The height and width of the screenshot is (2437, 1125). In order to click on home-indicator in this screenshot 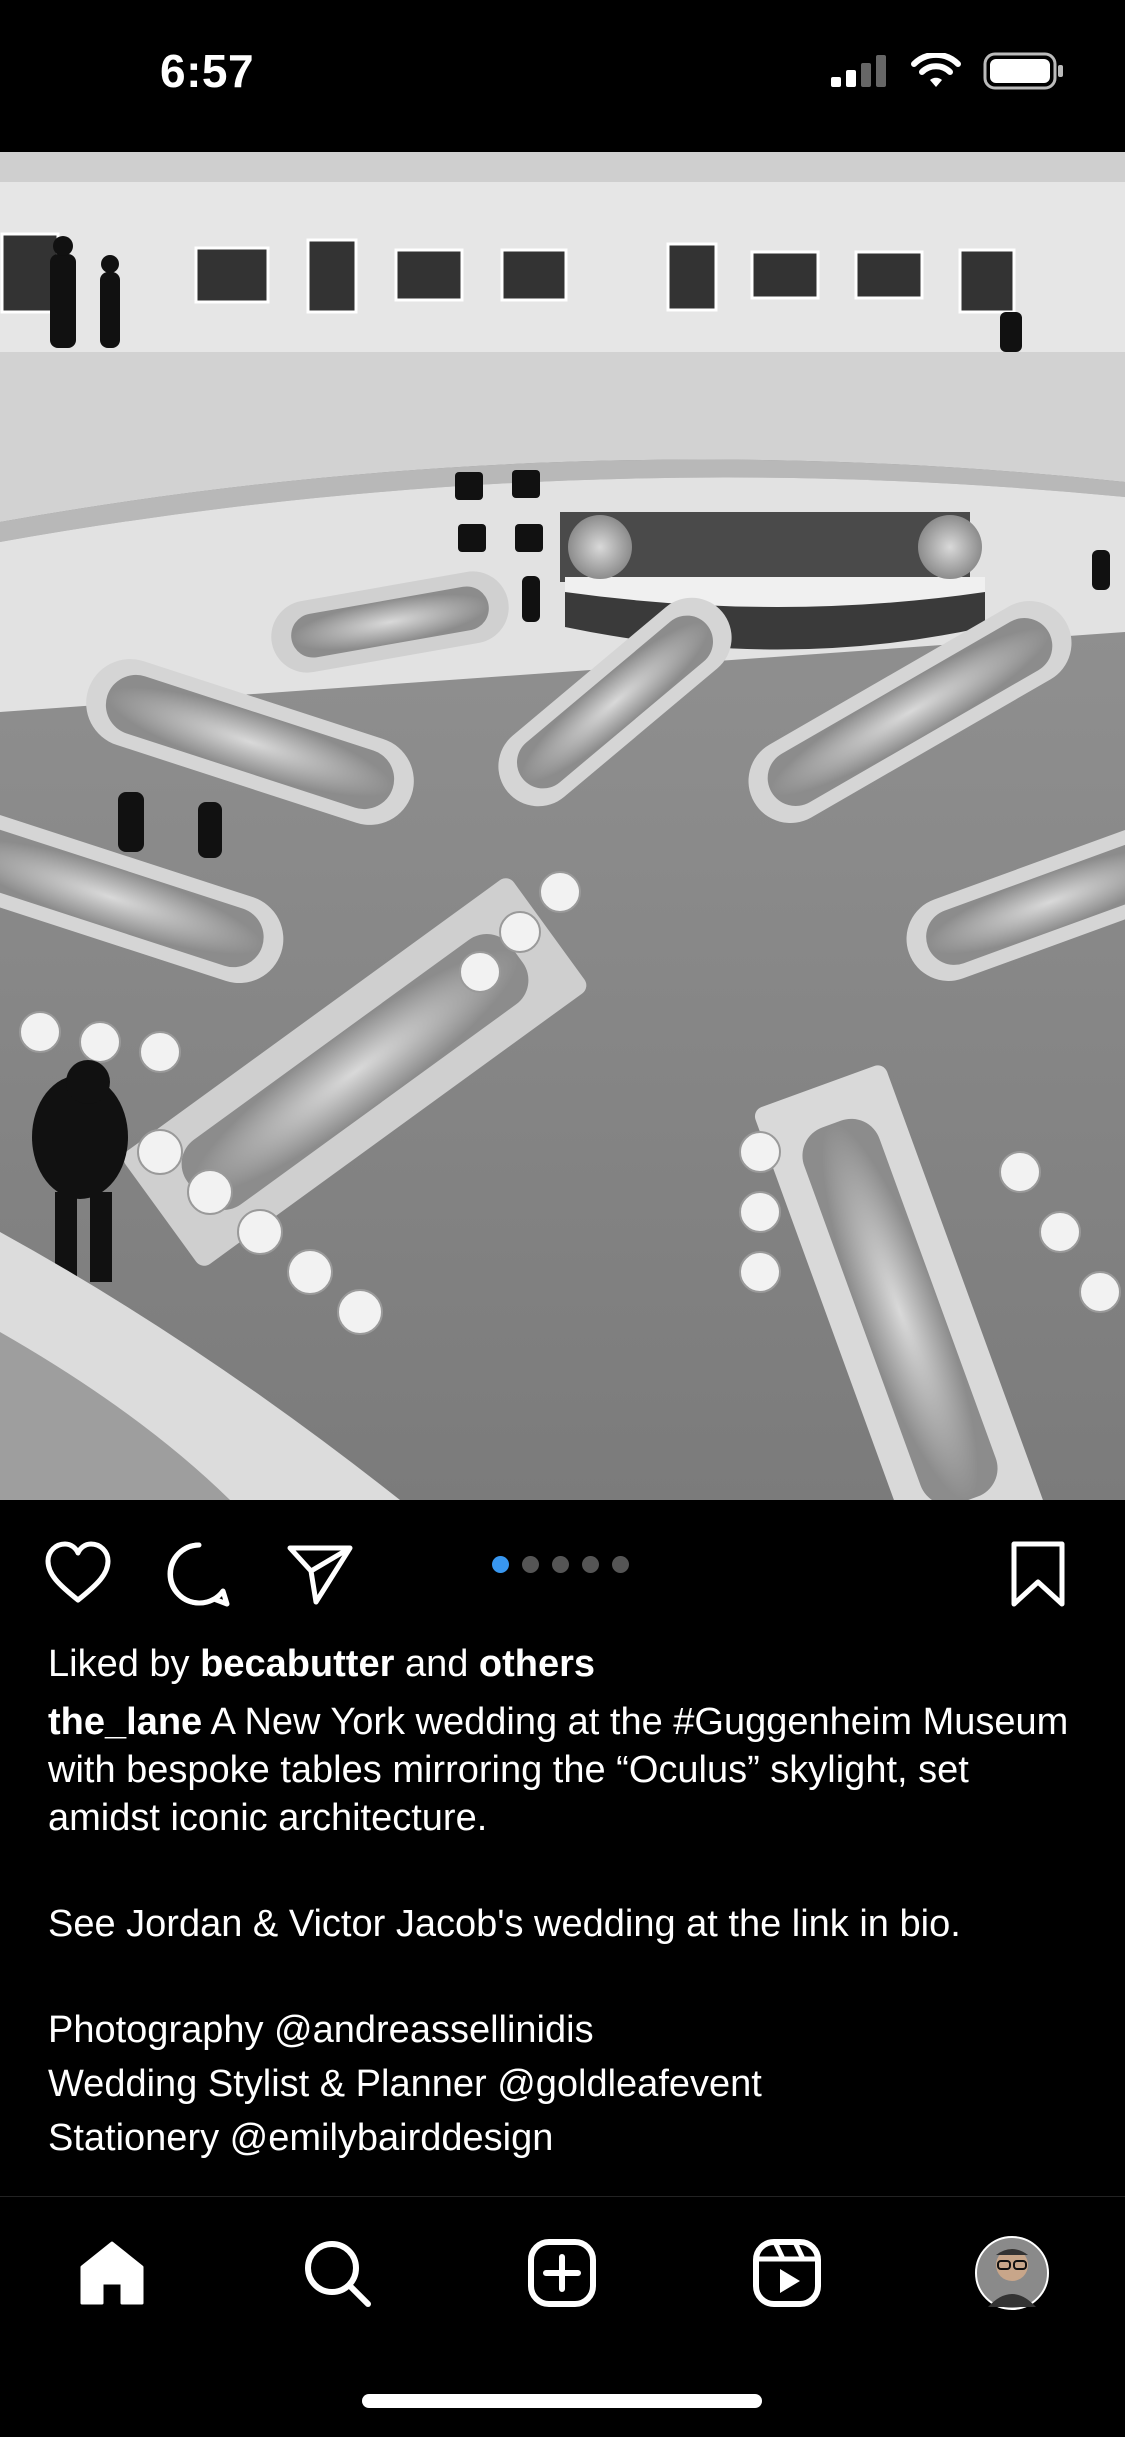, I will do `click(562, 2401)`.